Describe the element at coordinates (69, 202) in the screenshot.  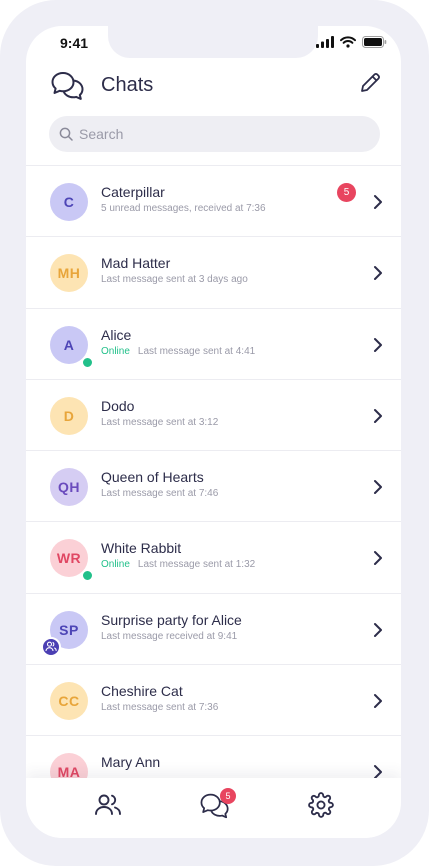
I see `avatar: C` at that location.